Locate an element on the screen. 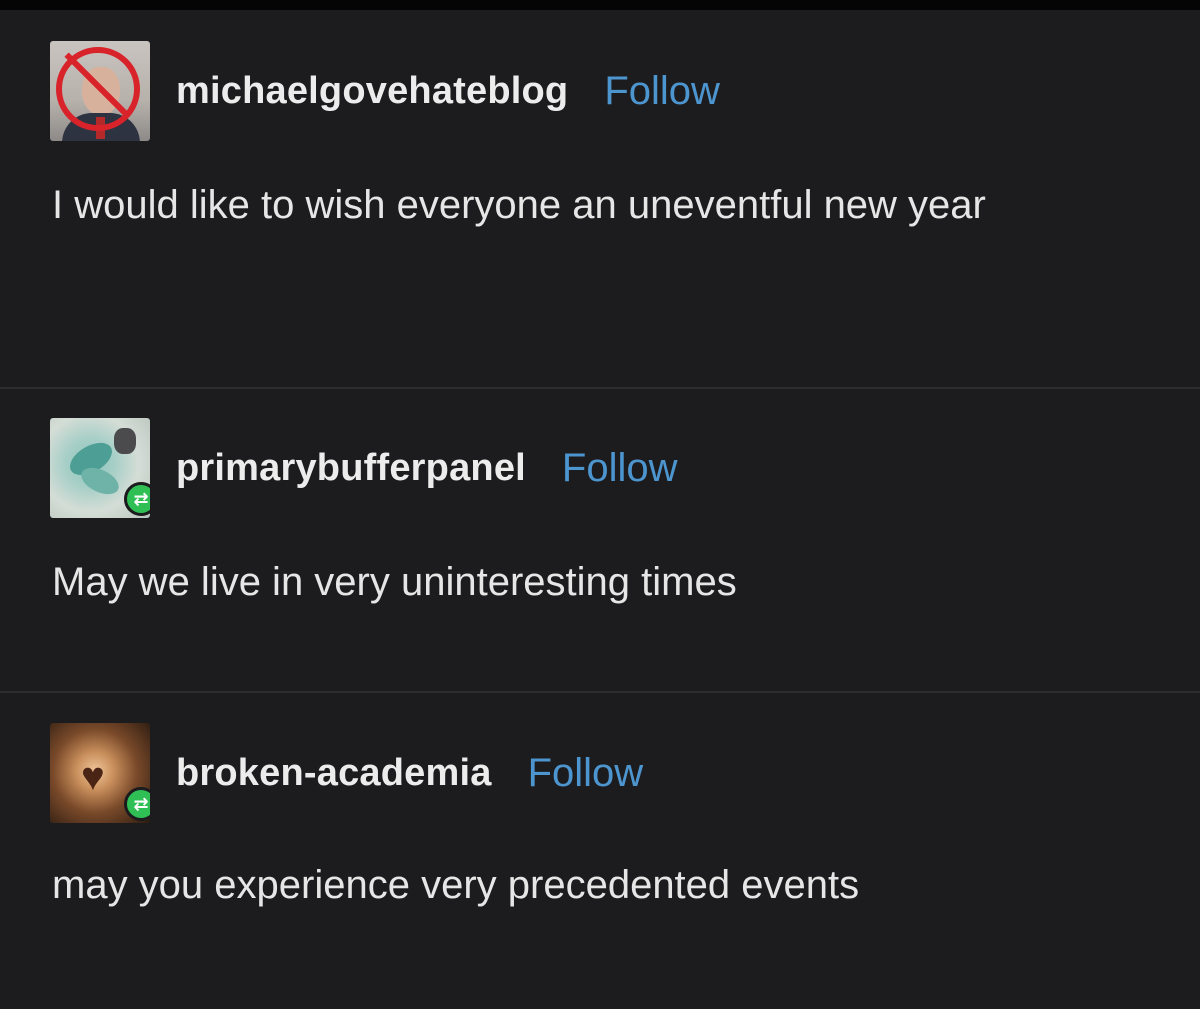  avatar-heart-art-icon: ♥ ⇄ is located at coordinates (100, 773).